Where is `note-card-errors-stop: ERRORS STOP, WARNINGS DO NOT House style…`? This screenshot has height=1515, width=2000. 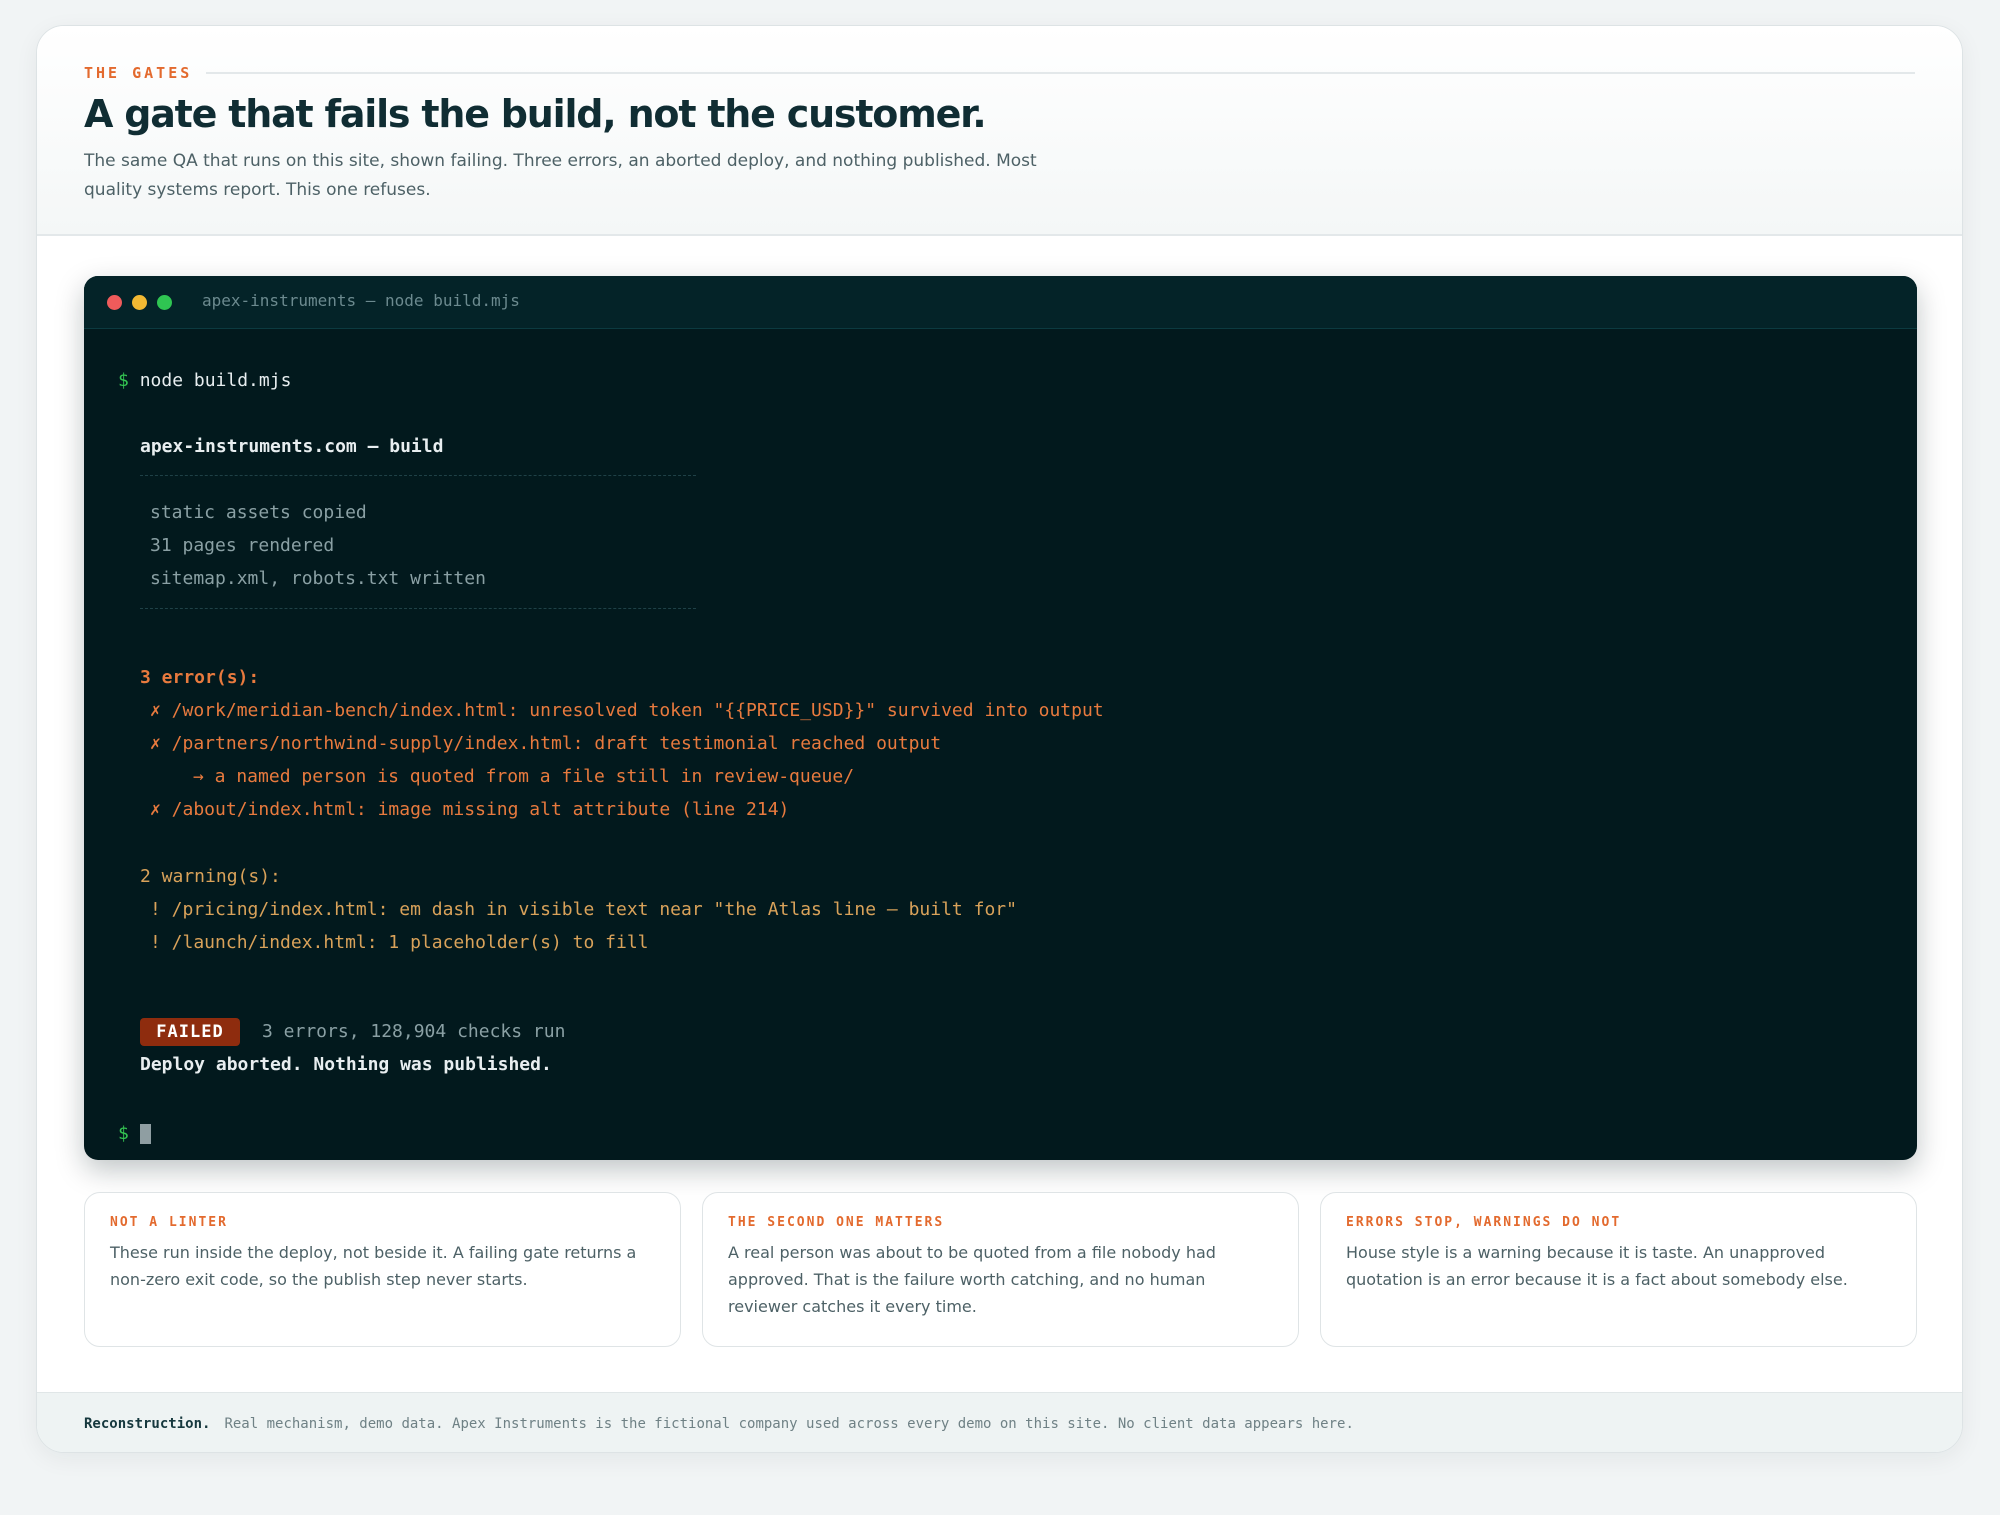 note-card-errors-stop: ERRORS STOP, WARNINGS DO NOT House style… is located at coordinates (1618, 1269).